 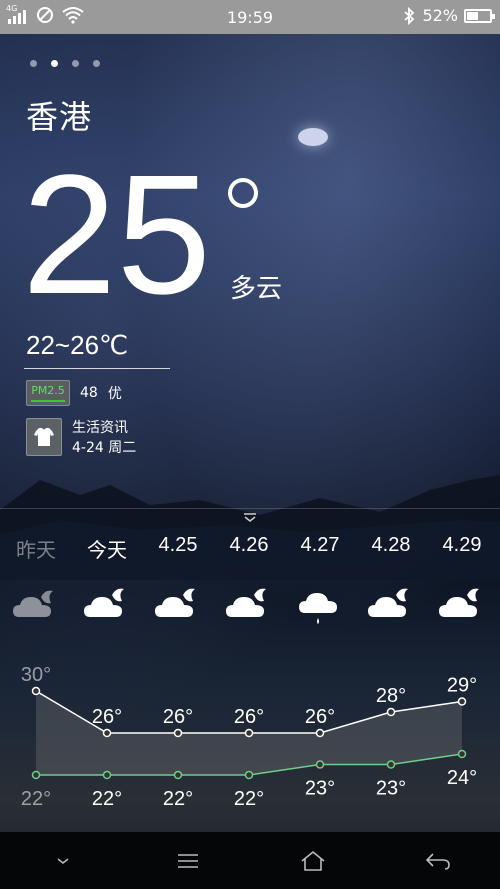 I want to click on forecast-days: 昨天 今天 4.25 4.26 4.27 4.28 4.29, so click(x=250, y=549).